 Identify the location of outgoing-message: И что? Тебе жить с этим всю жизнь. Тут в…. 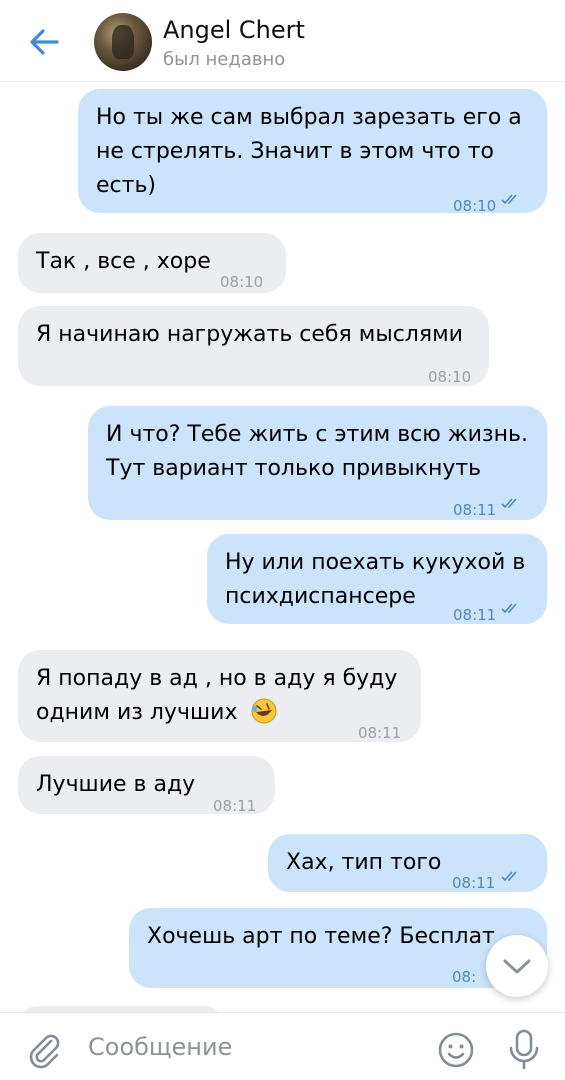
(317, 463).